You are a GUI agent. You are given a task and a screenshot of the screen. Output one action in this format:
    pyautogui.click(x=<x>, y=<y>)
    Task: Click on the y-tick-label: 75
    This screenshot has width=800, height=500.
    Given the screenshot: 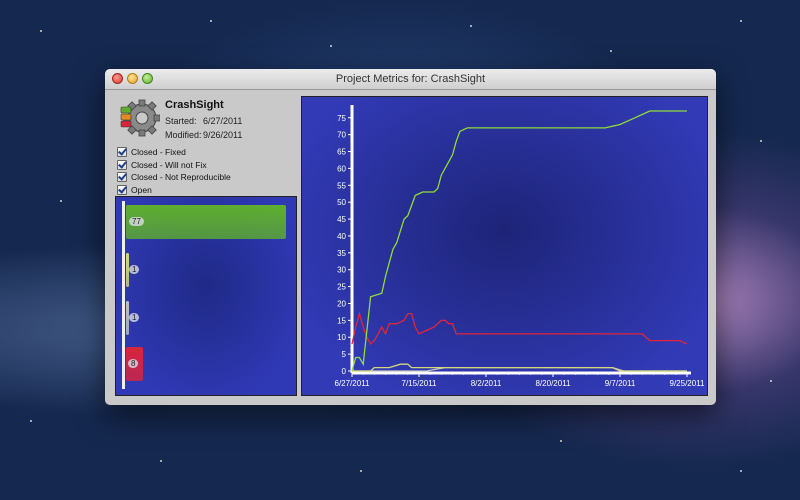 What is the action you would take?
    pyautogui.click(x=341, y=118)
    